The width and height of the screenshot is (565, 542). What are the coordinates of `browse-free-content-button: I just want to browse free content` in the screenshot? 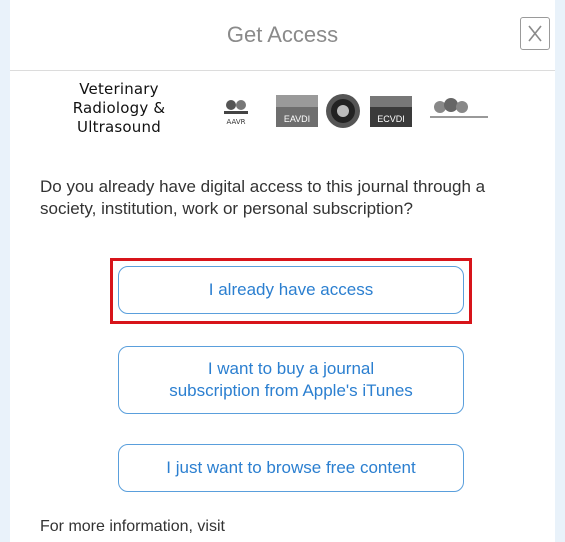 It's located at (291, 468).